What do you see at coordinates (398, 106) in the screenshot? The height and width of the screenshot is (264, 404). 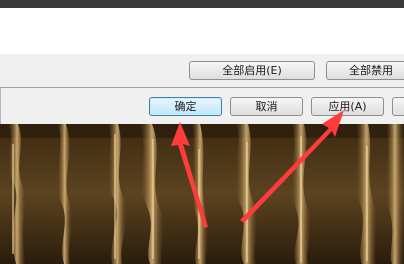 I see `help-button-partial` at bounding box center [398, 106].